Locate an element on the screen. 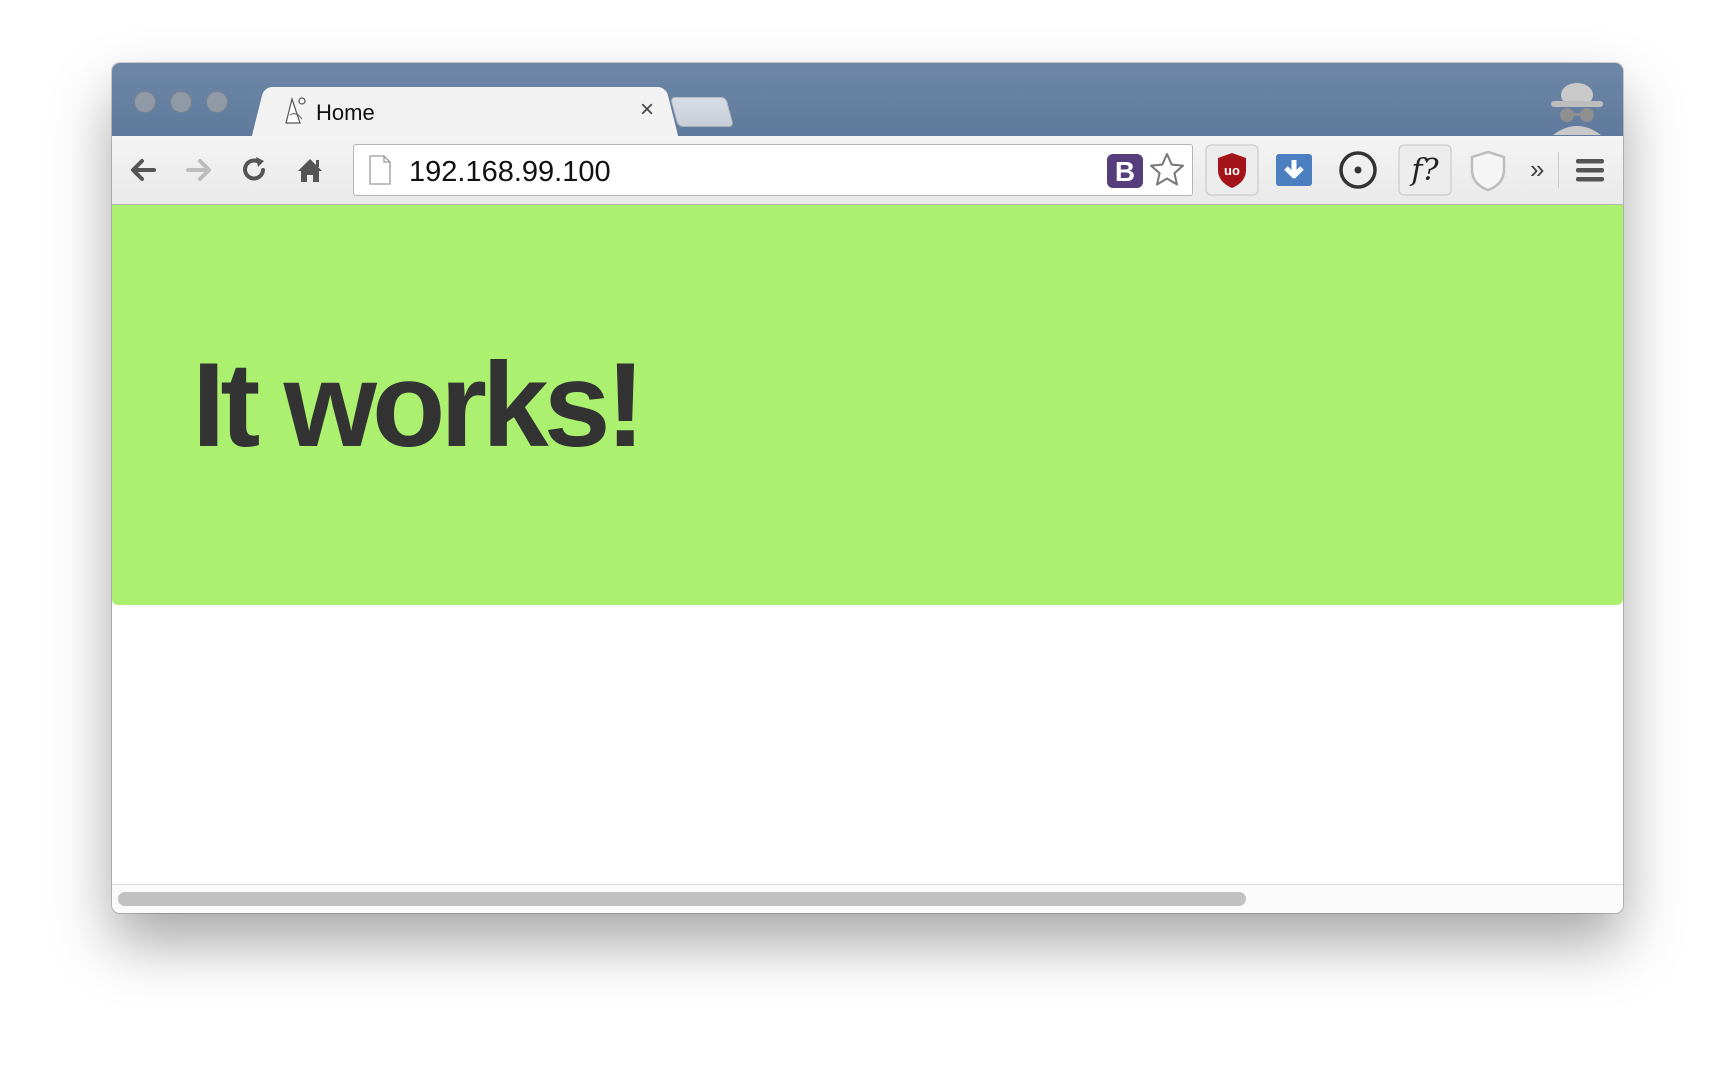 This screenshot has height=1070, width=1730. home-icon is located at coordinates (310, 170).